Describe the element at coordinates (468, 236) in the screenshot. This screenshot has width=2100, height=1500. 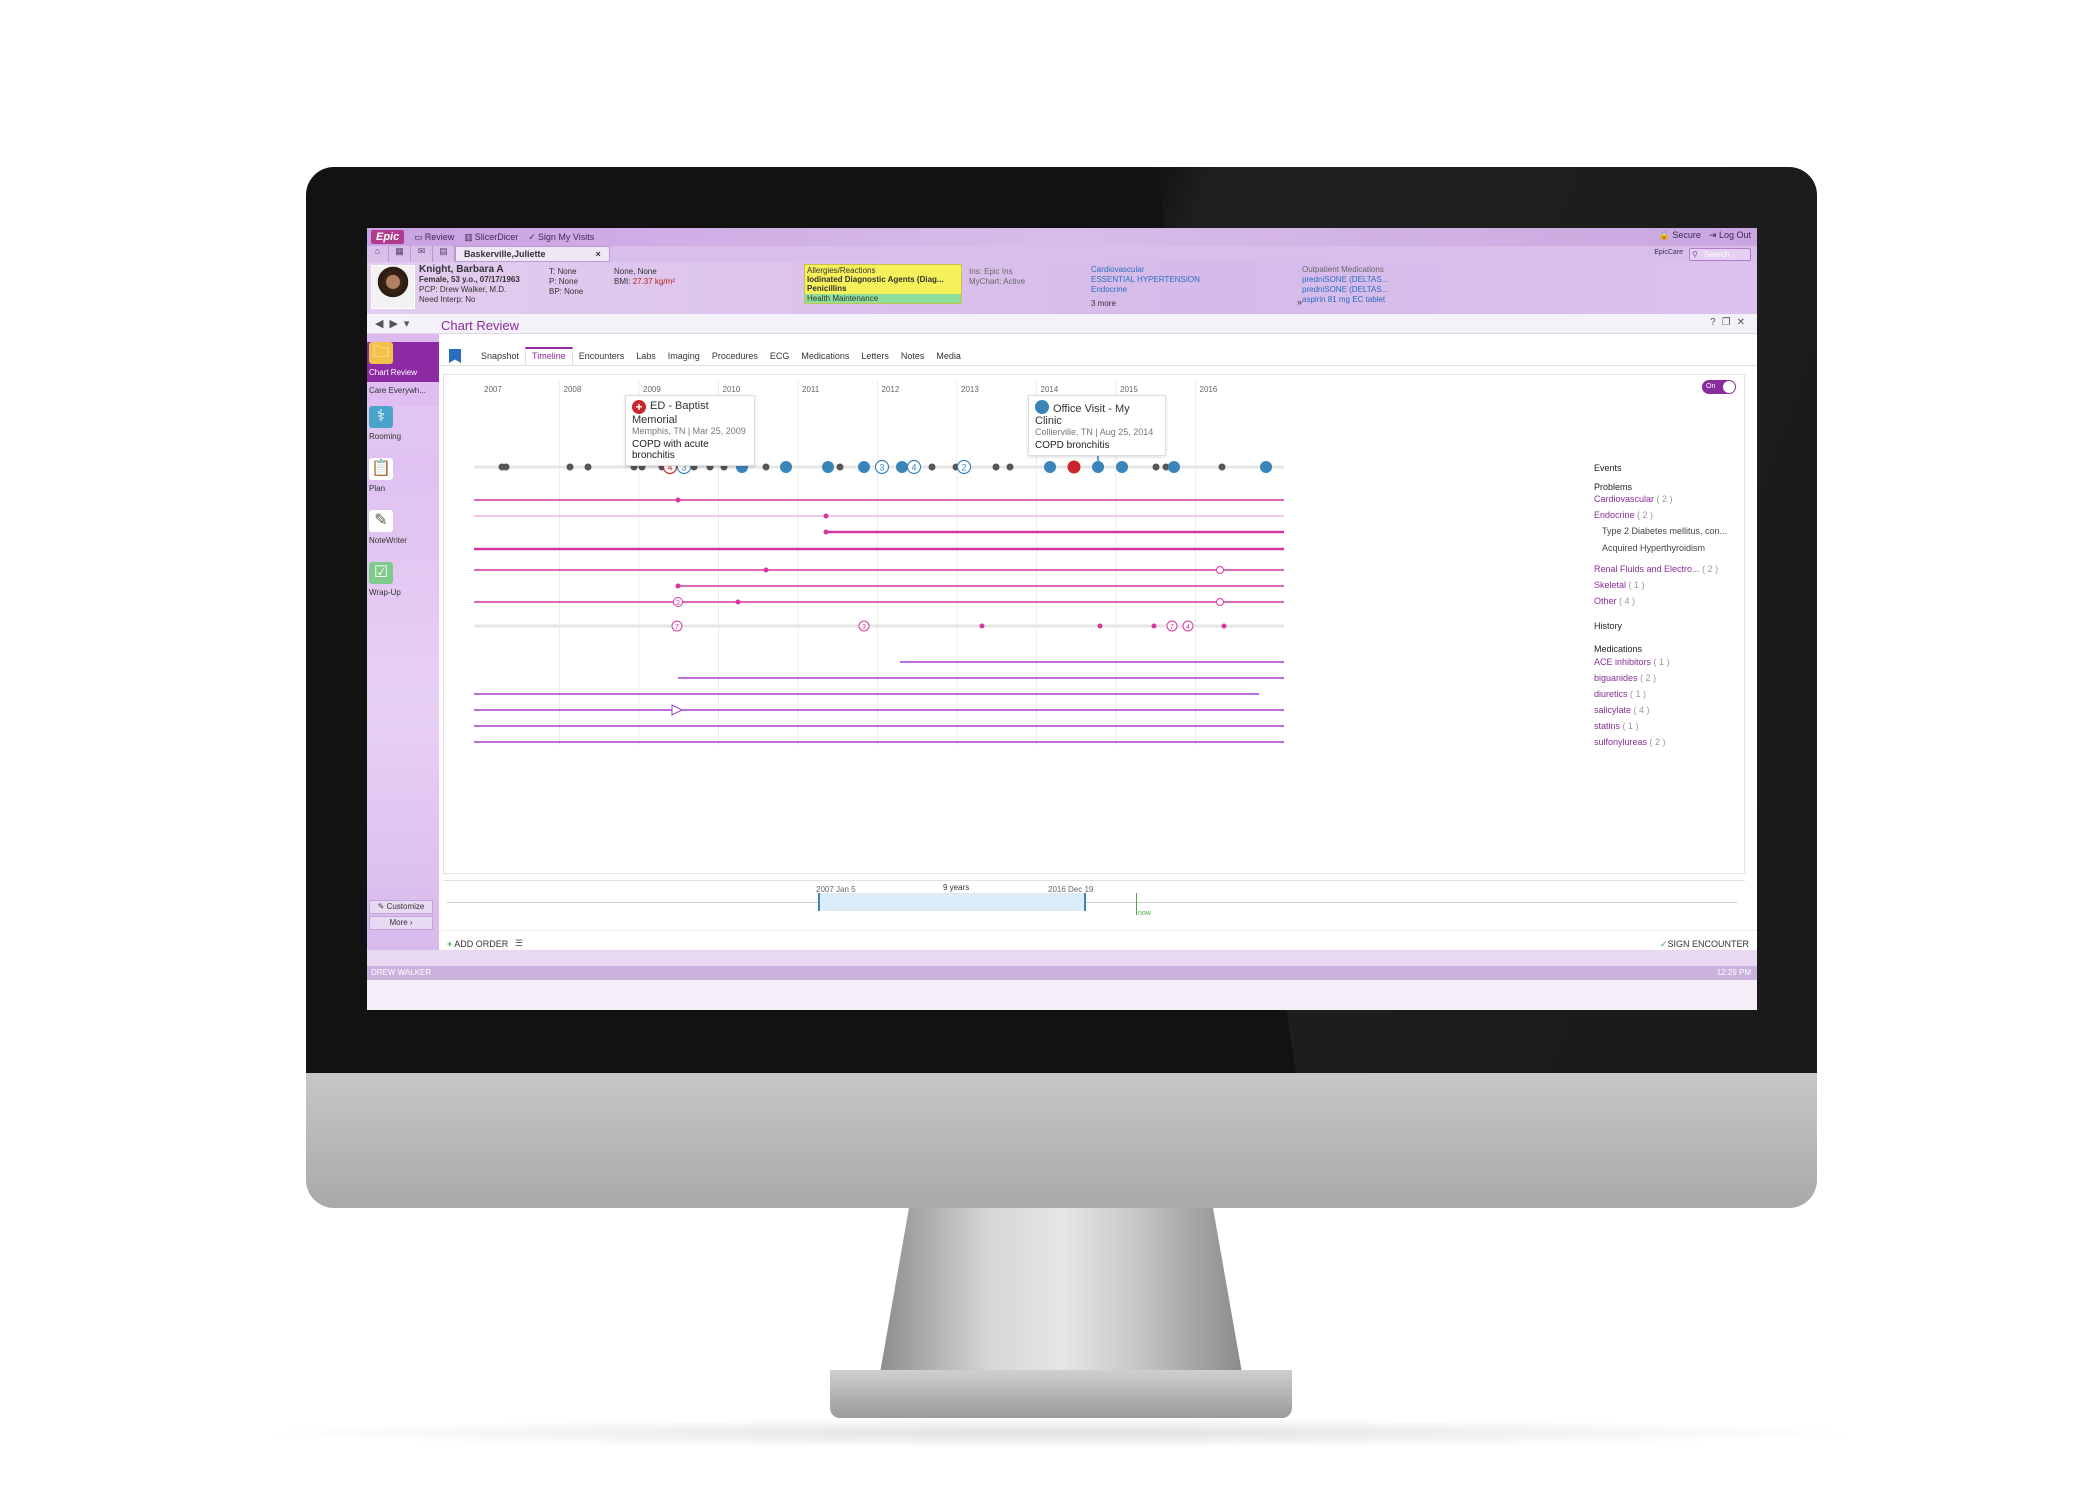
I see `chart-icon: ▥` at that location.